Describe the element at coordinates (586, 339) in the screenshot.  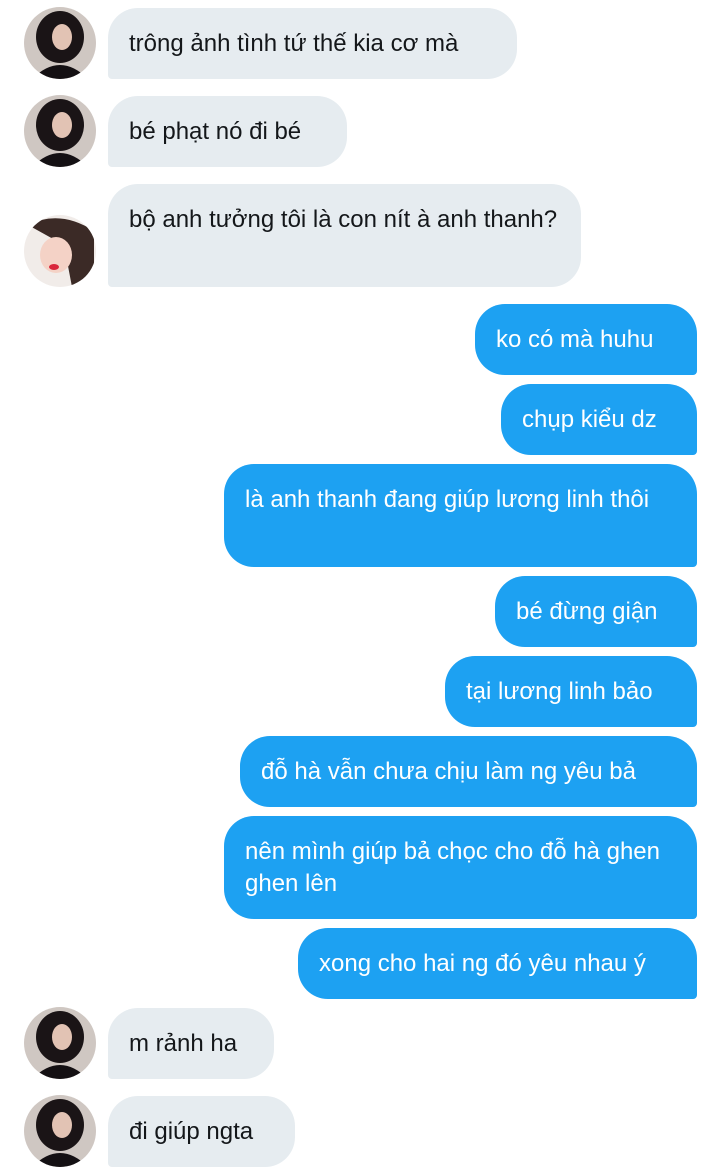
I see `outgoing-message: ko có mà huhu` at that location.